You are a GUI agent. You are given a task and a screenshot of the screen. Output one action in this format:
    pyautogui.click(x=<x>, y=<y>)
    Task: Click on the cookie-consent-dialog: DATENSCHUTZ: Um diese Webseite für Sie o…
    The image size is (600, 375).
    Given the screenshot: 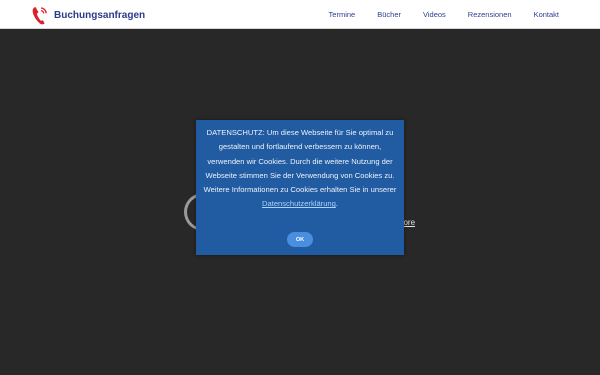 What is the action you would take?
    pyautogui.click(x=300, y=187)
    